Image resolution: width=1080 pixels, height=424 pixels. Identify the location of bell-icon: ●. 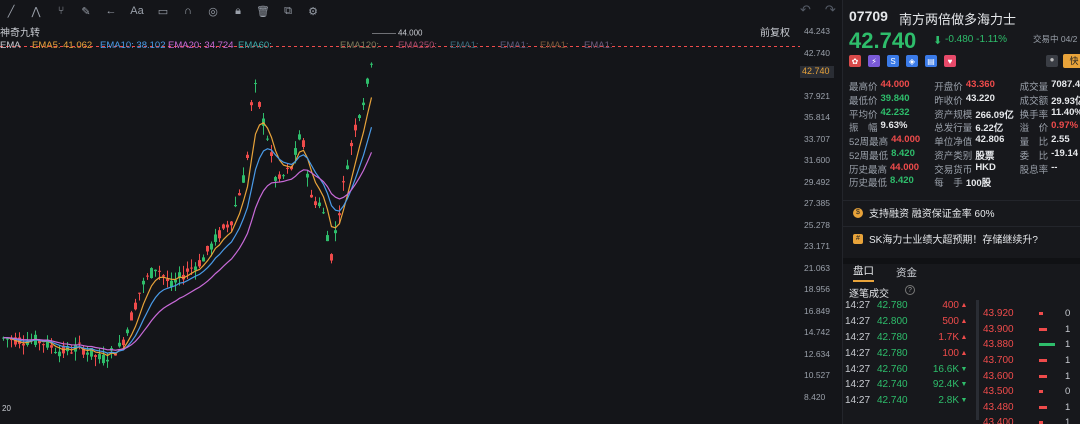
(1052, 61).